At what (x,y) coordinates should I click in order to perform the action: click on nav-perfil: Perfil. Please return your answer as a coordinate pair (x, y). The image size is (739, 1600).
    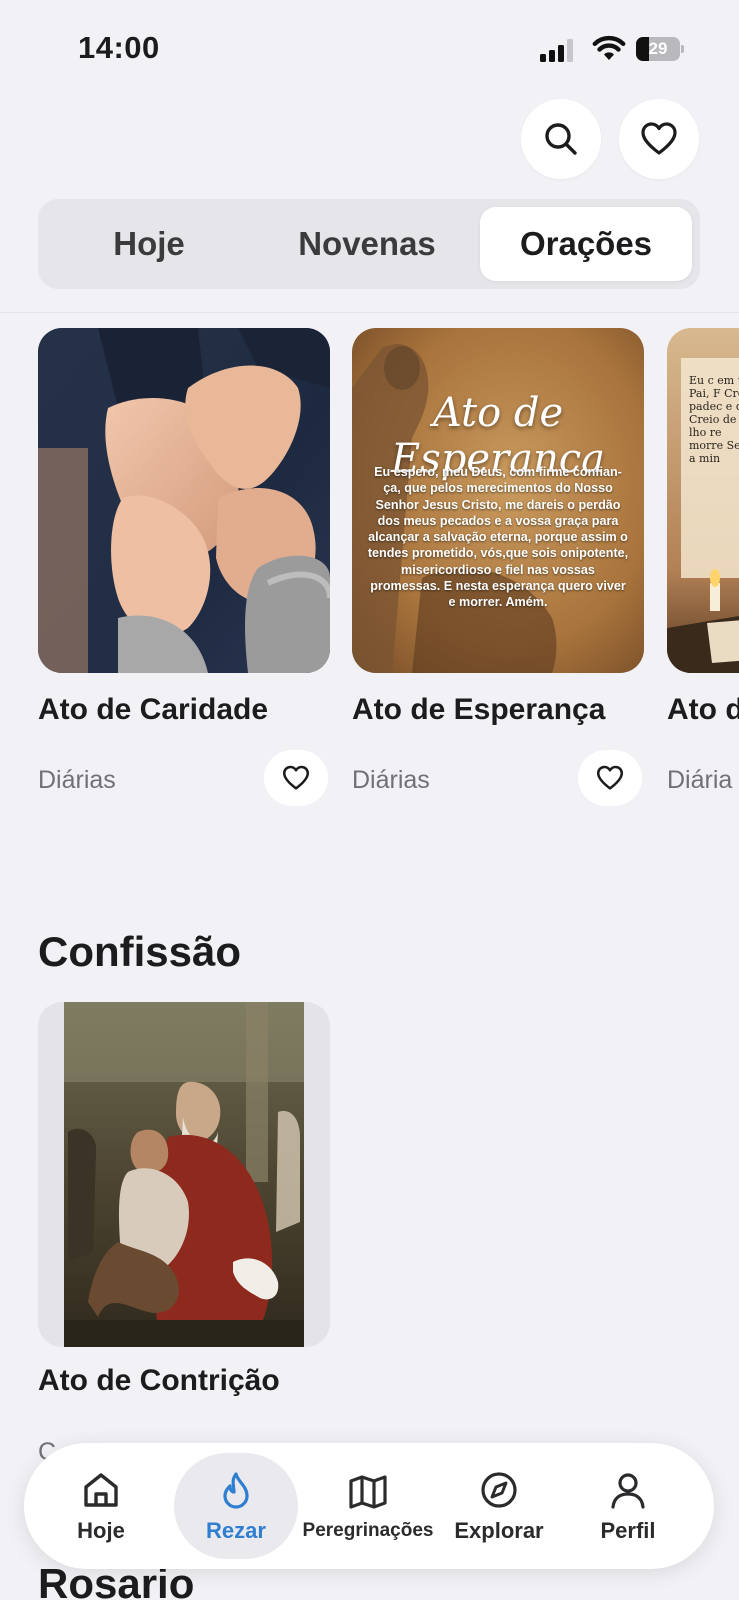
    Looking at the image, I should click on (628, 1506).